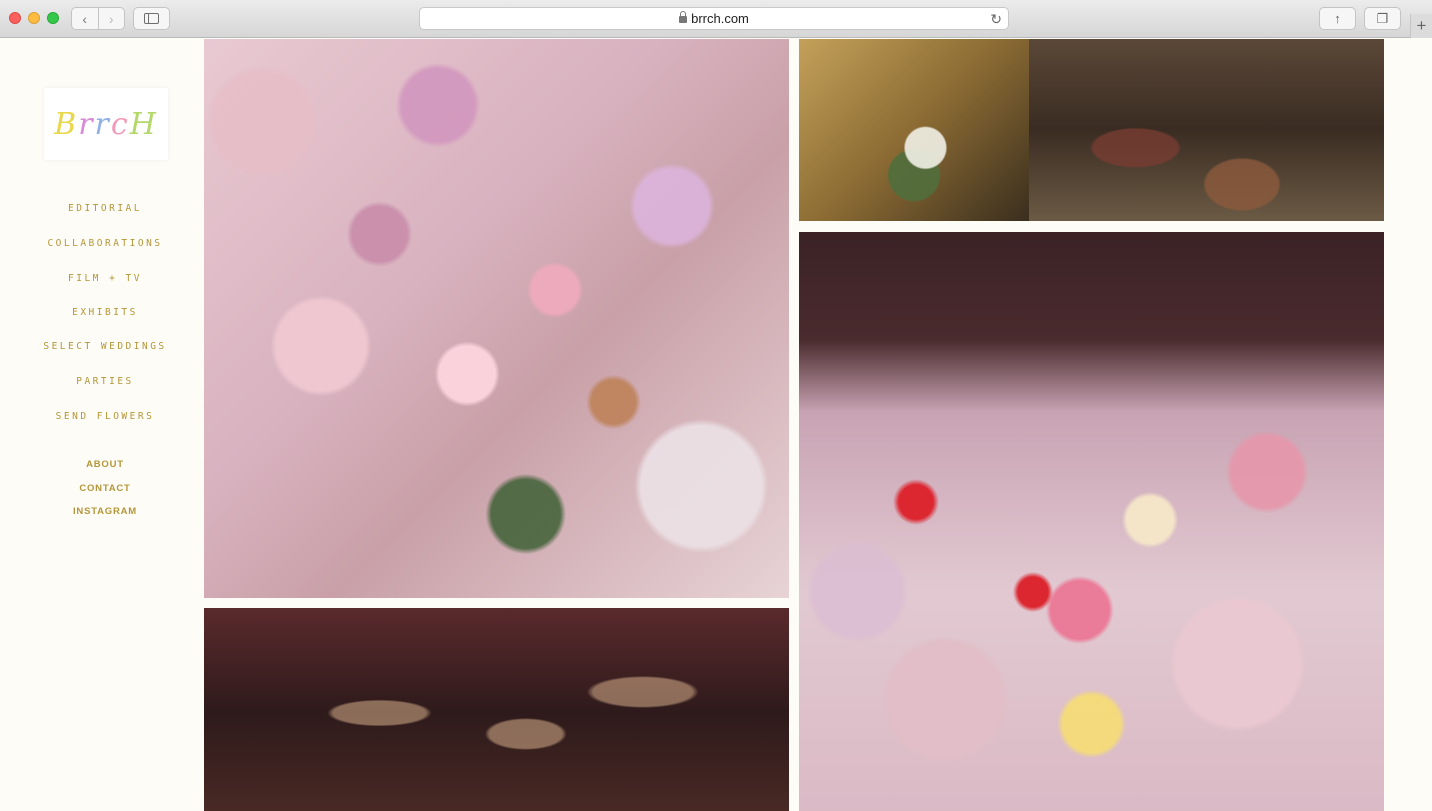 The image size is (1432, 811). Describe the element at coordinates (720, 18) in the screenshot. I see `url-text: brrch.com` at that location.